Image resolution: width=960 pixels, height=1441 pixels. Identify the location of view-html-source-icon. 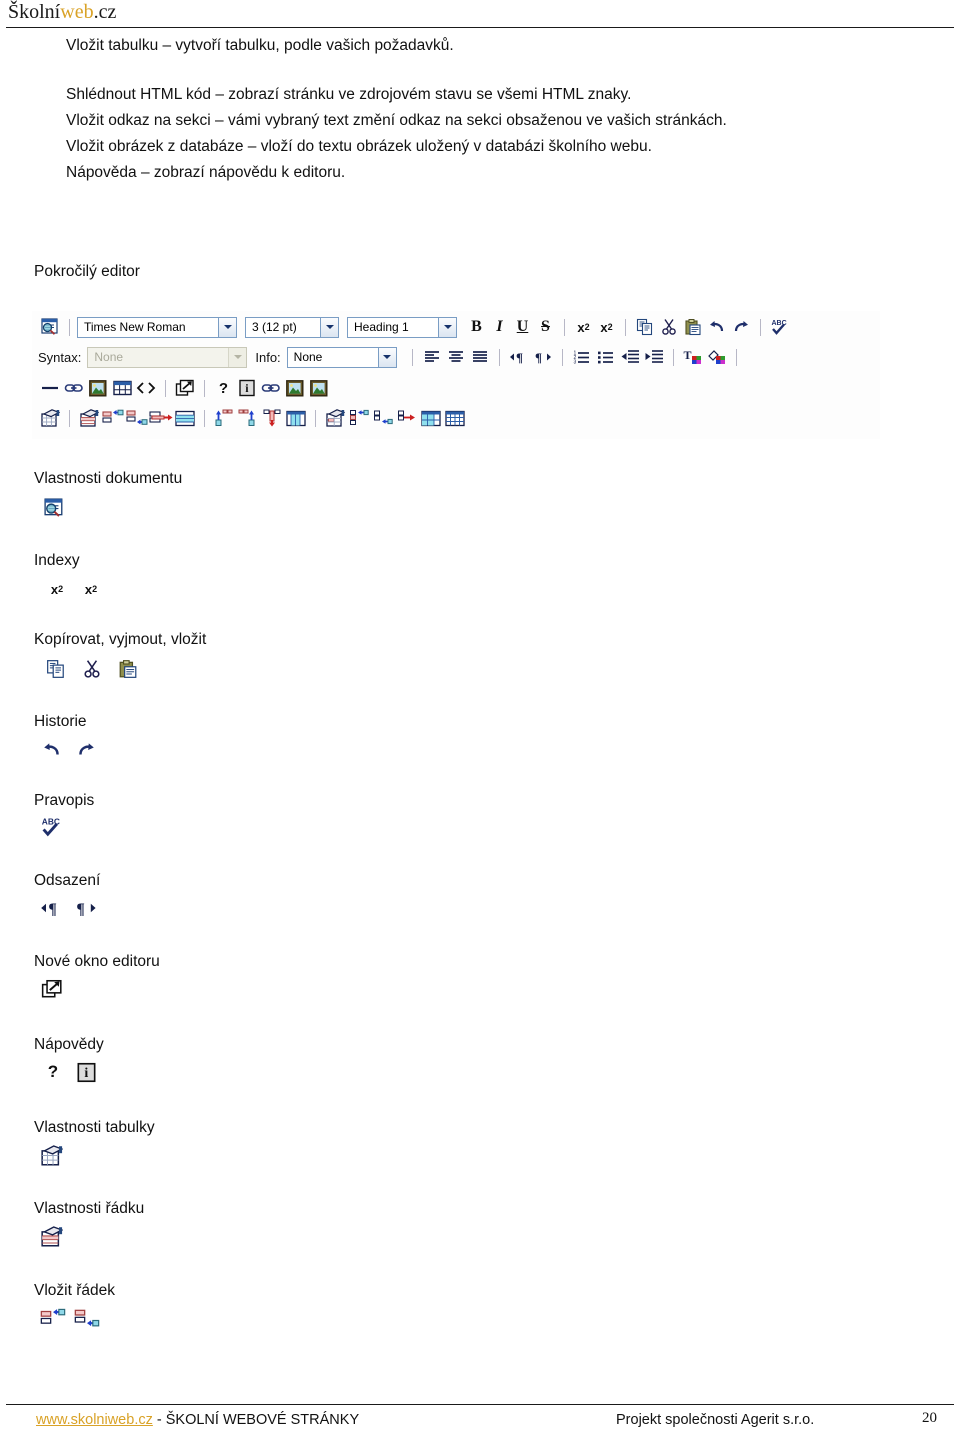
(146, 388).